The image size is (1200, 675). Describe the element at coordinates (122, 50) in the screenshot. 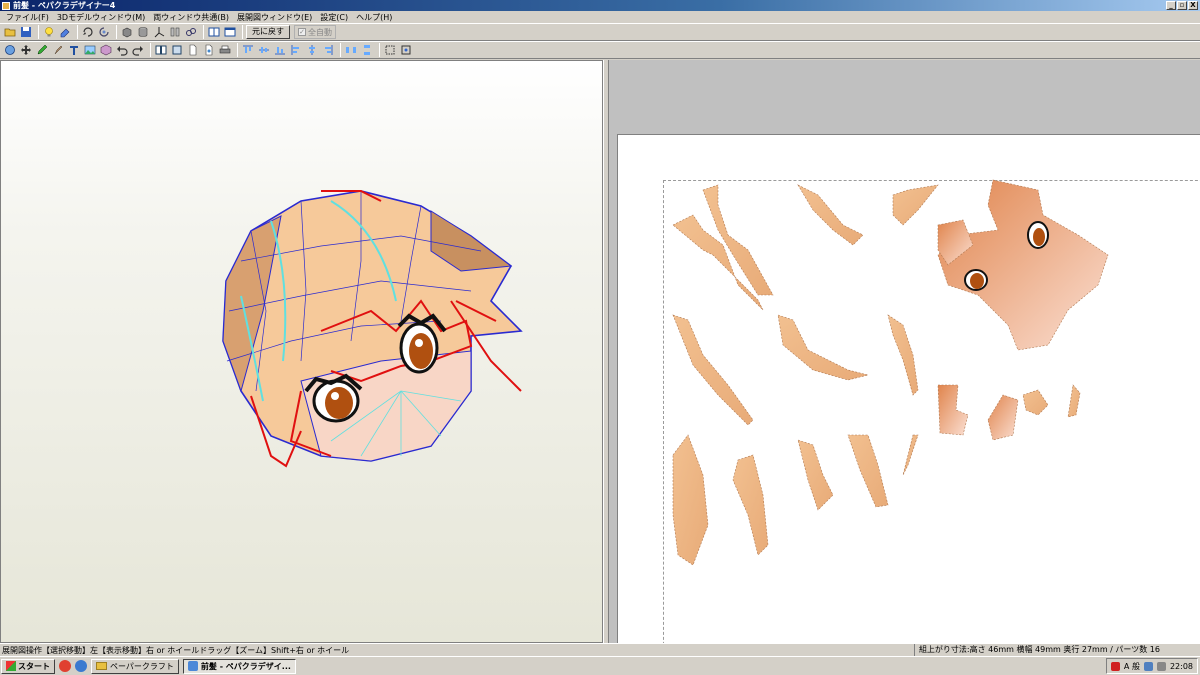

I see `undo-arrow-icon` at that location.